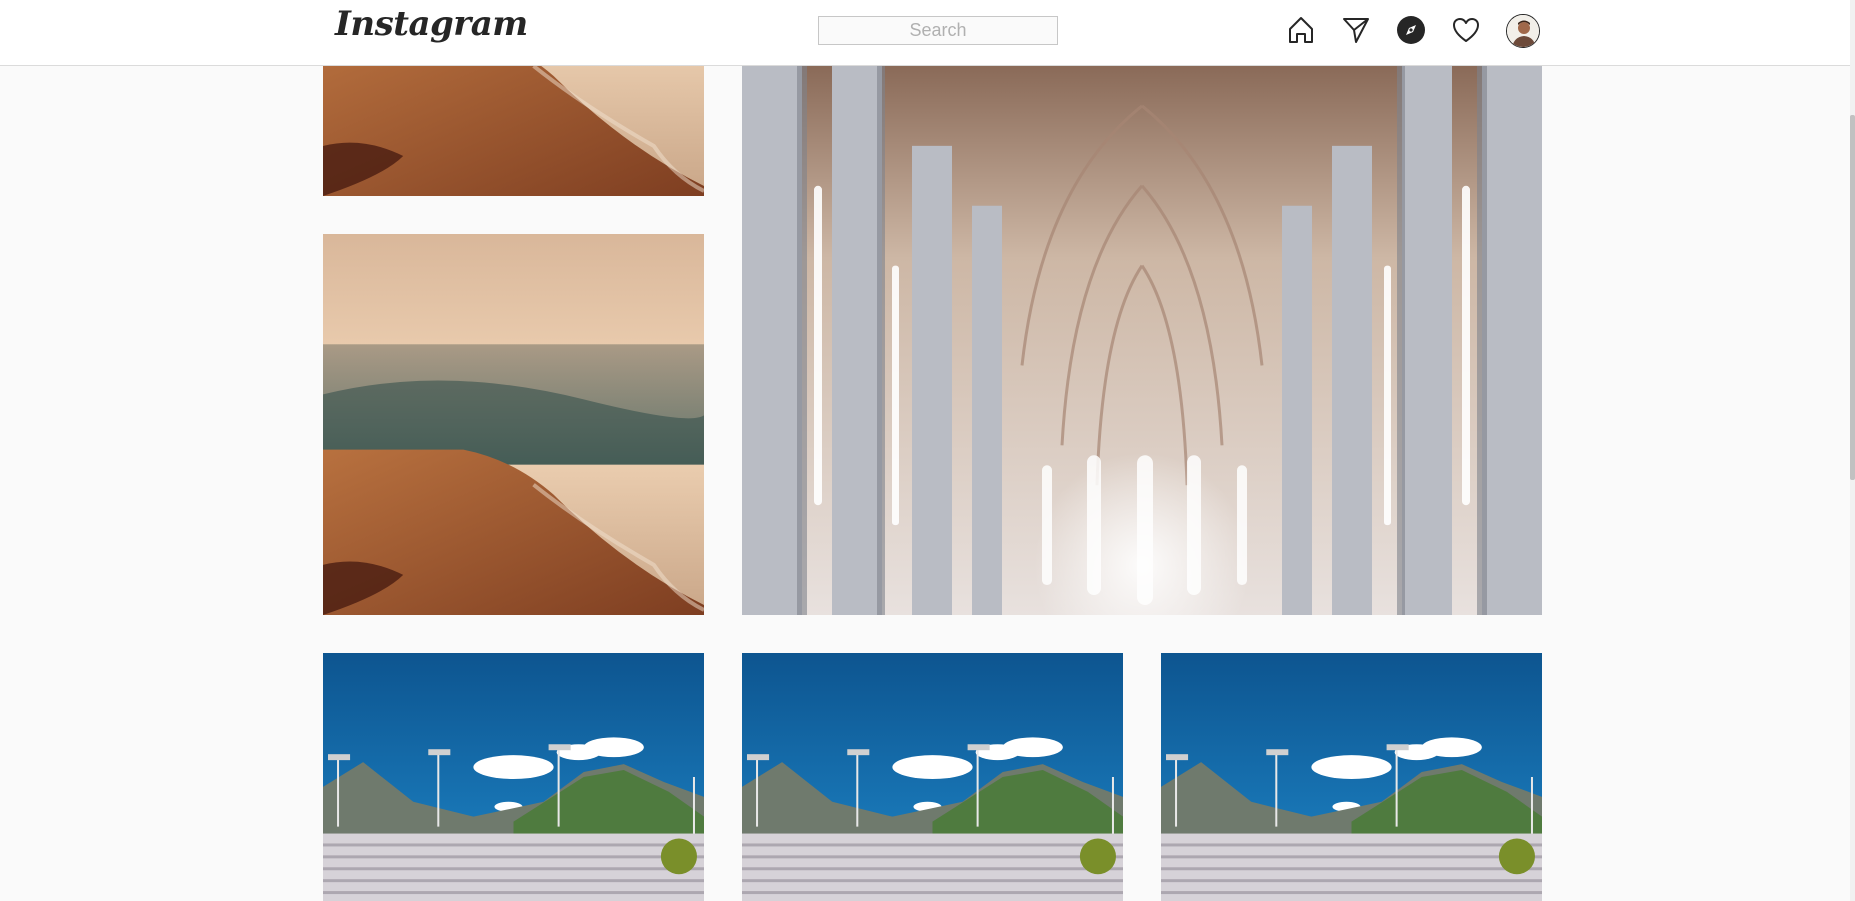  Describe the element at coordinates (1466, 30) in the screenshot. I see `activity-heart-icon` at that location.